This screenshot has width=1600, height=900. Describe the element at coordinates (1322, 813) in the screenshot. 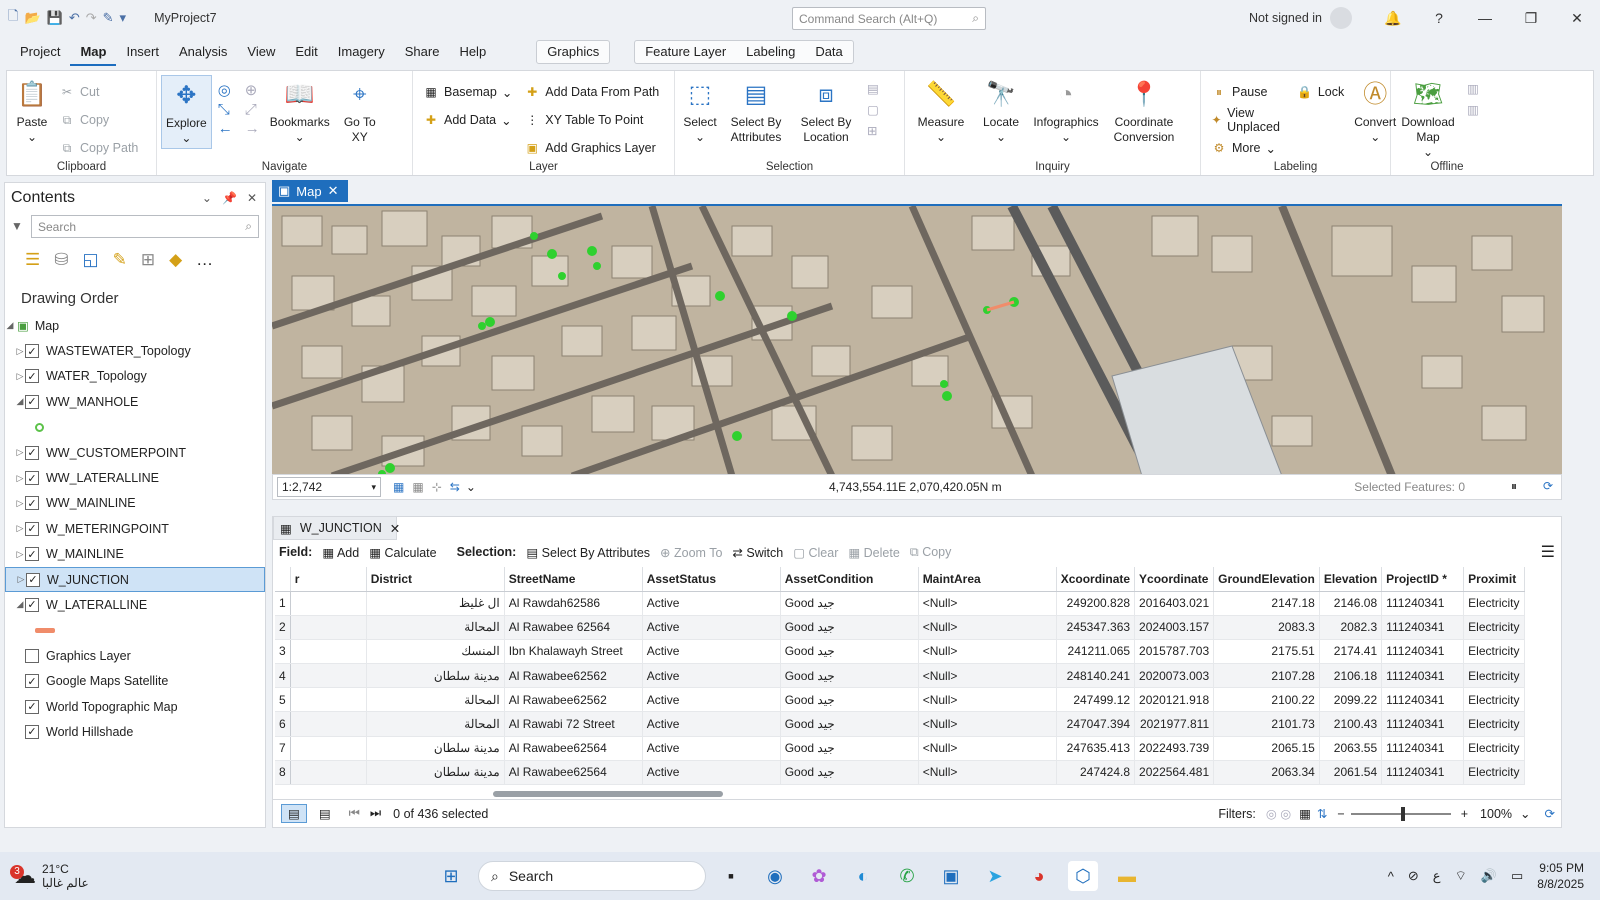

I see `sort-icon: ⇅` at that location.